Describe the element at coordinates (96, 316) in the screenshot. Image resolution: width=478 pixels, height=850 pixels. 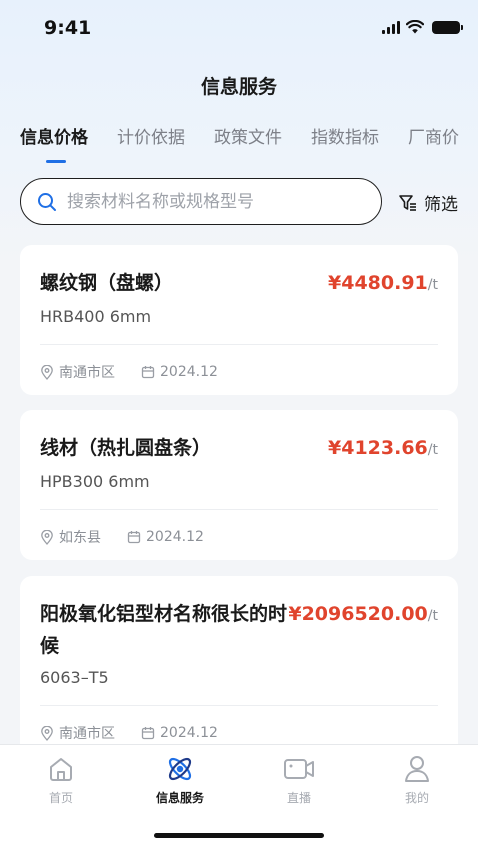
I see `material-spec: HRB400 6mm` at that location.